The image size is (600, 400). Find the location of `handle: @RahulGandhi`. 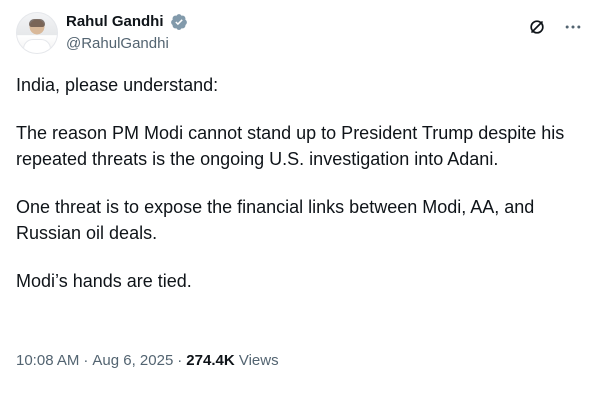

handle: @RahulGandhi is located at coordinates (127, 44).